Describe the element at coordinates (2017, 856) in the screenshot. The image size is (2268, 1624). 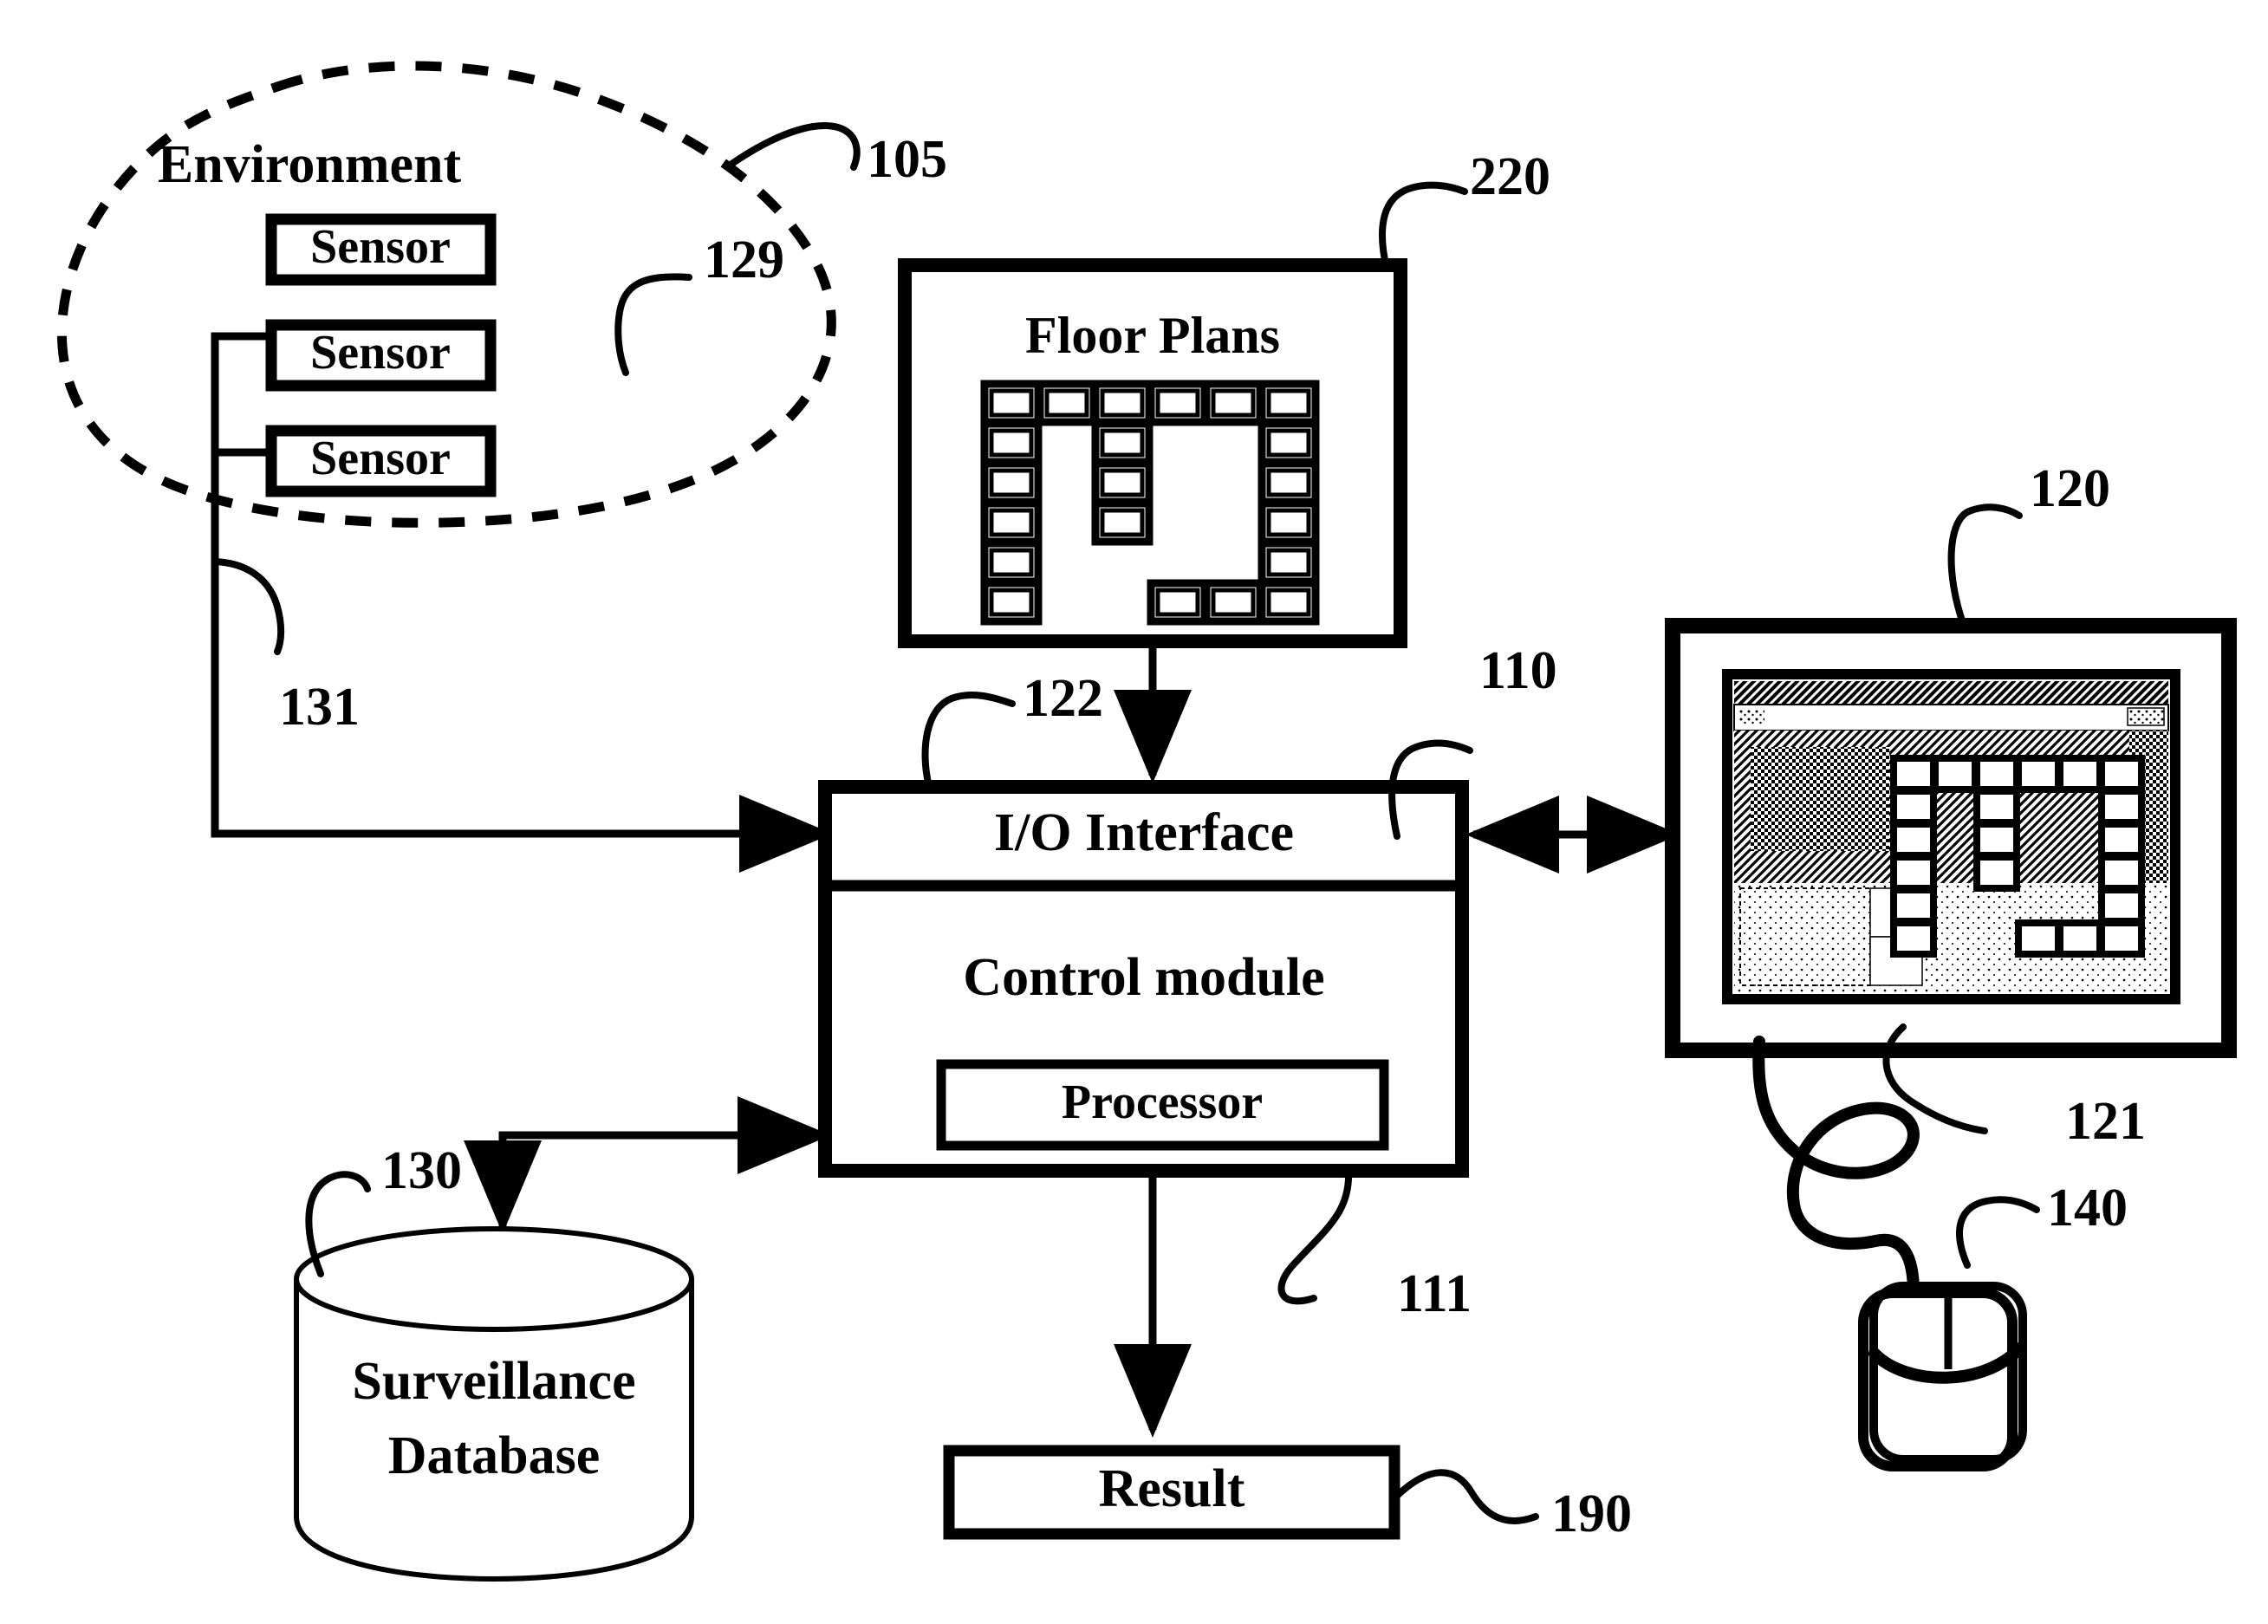
I see `screen-floor-plan-grid` at that location.